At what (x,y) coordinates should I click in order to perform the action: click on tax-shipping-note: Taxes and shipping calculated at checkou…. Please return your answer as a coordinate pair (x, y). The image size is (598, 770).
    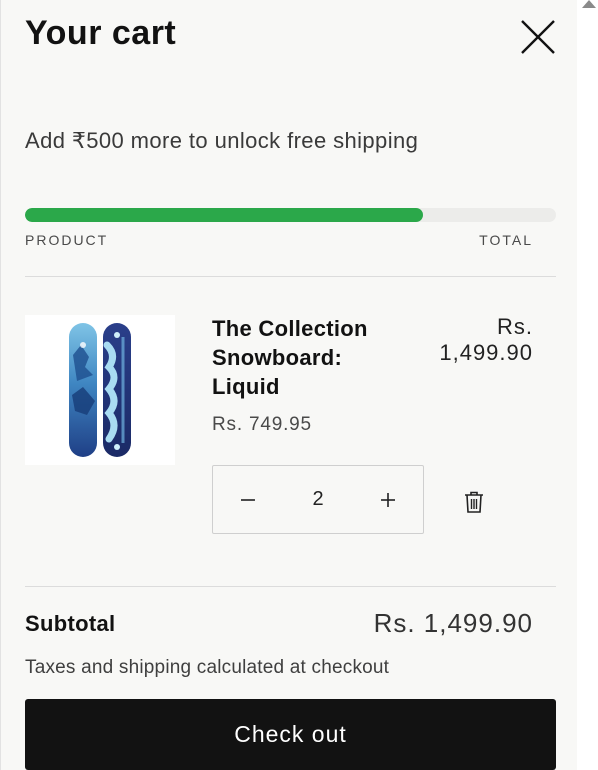
    Looking at the image, I should click on (207, 667).